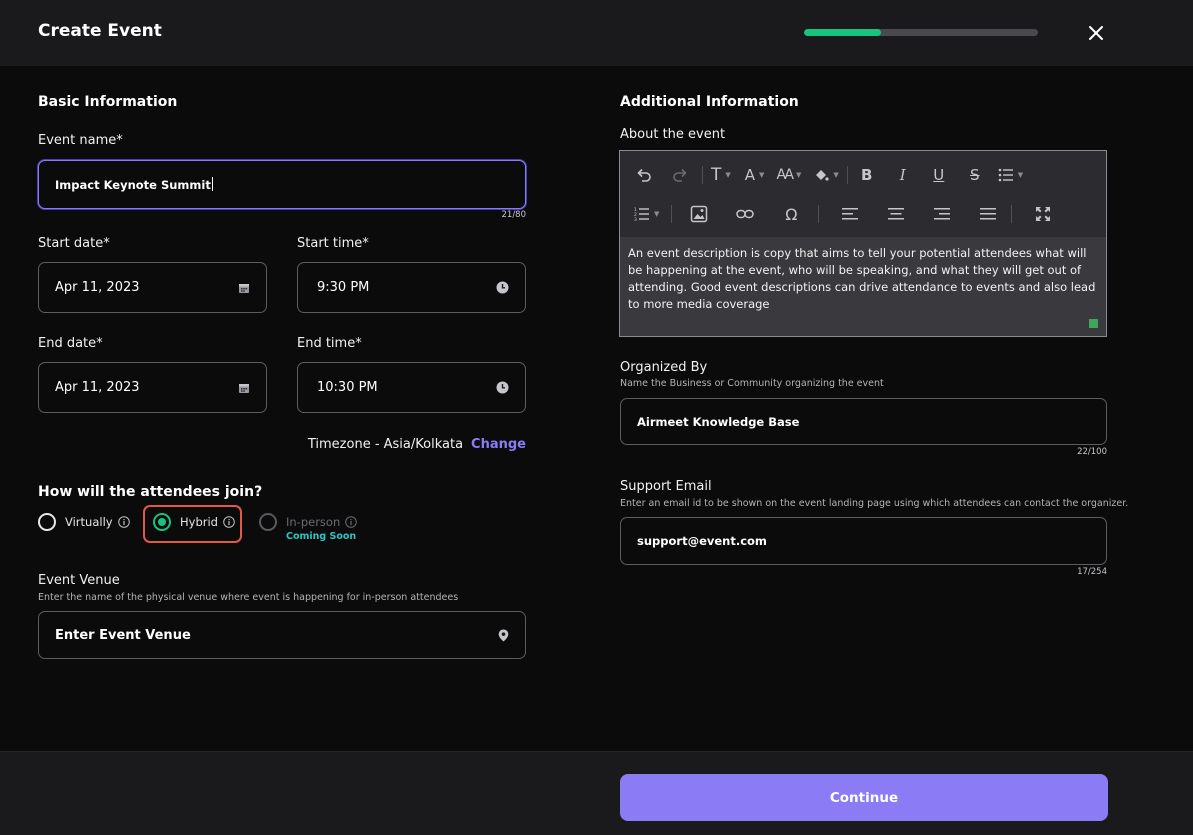 This screenshot has height=835, width=1193. Describe the element at coordinates (903, 175) in the screenshot. I see `italic-icon: I` at that location.